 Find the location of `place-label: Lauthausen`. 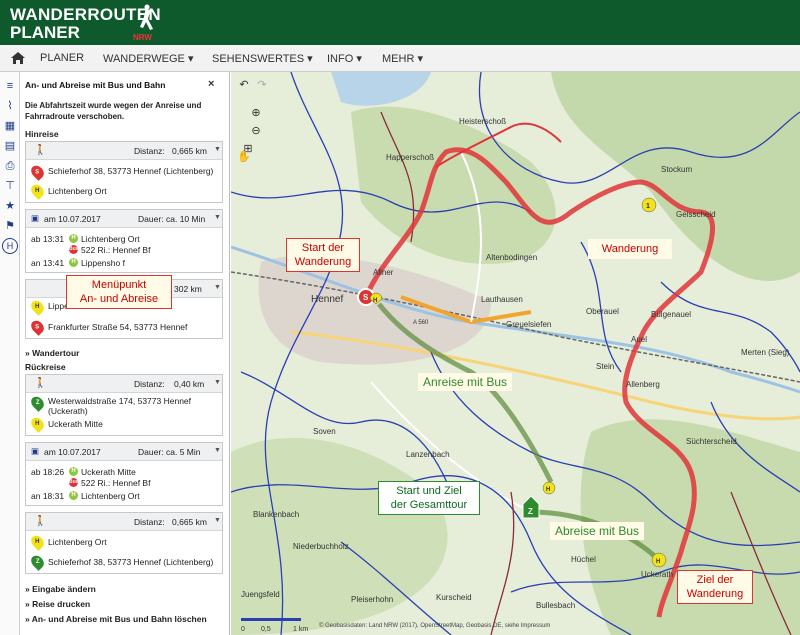

place-label: Lauthausen is located at coordinates (502, 299).